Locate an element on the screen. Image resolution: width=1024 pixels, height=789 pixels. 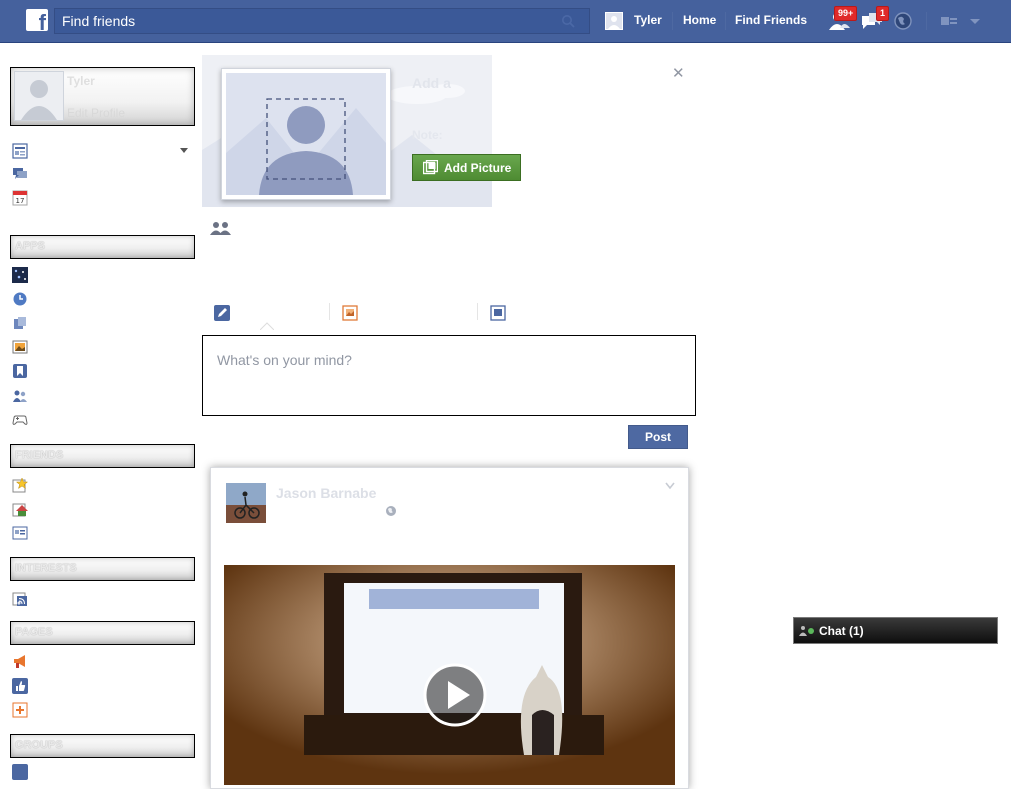
chat-online-icon is located at coordinates (806, 631).